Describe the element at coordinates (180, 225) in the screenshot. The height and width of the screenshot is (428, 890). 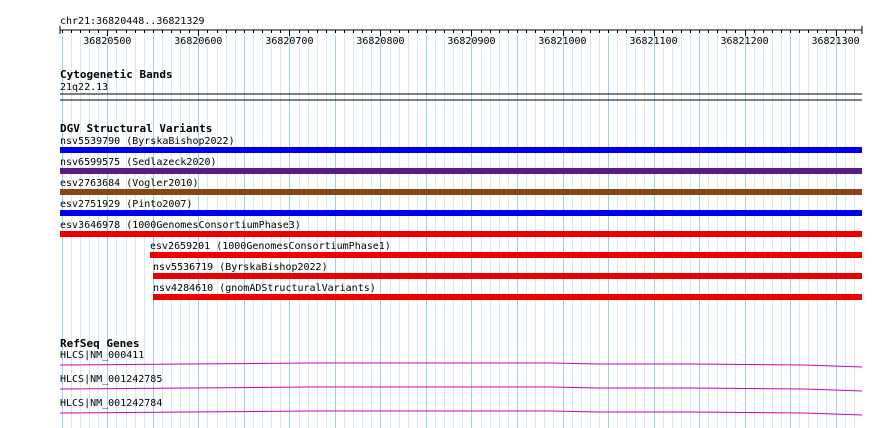
I see `variant-label: esv3646978 (1000GenomesConsortiumPhase3)` at that location.